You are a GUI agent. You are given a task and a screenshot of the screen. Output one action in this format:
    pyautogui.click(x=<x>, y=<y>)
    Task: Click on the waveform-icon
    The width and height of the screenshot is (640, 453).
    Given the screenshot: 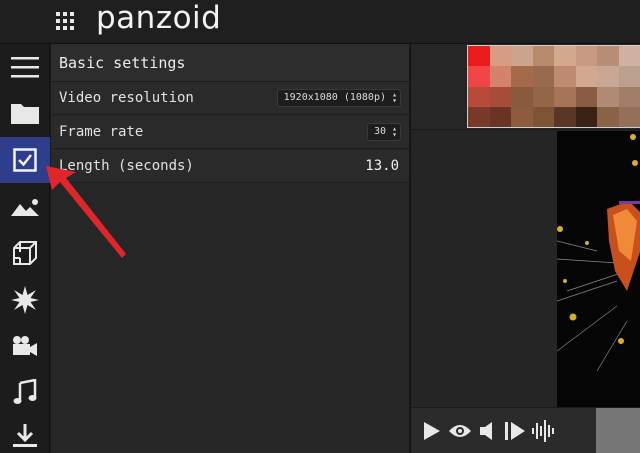 What is the action you would take?
    pyautogui.click(x=543, y=431)
    